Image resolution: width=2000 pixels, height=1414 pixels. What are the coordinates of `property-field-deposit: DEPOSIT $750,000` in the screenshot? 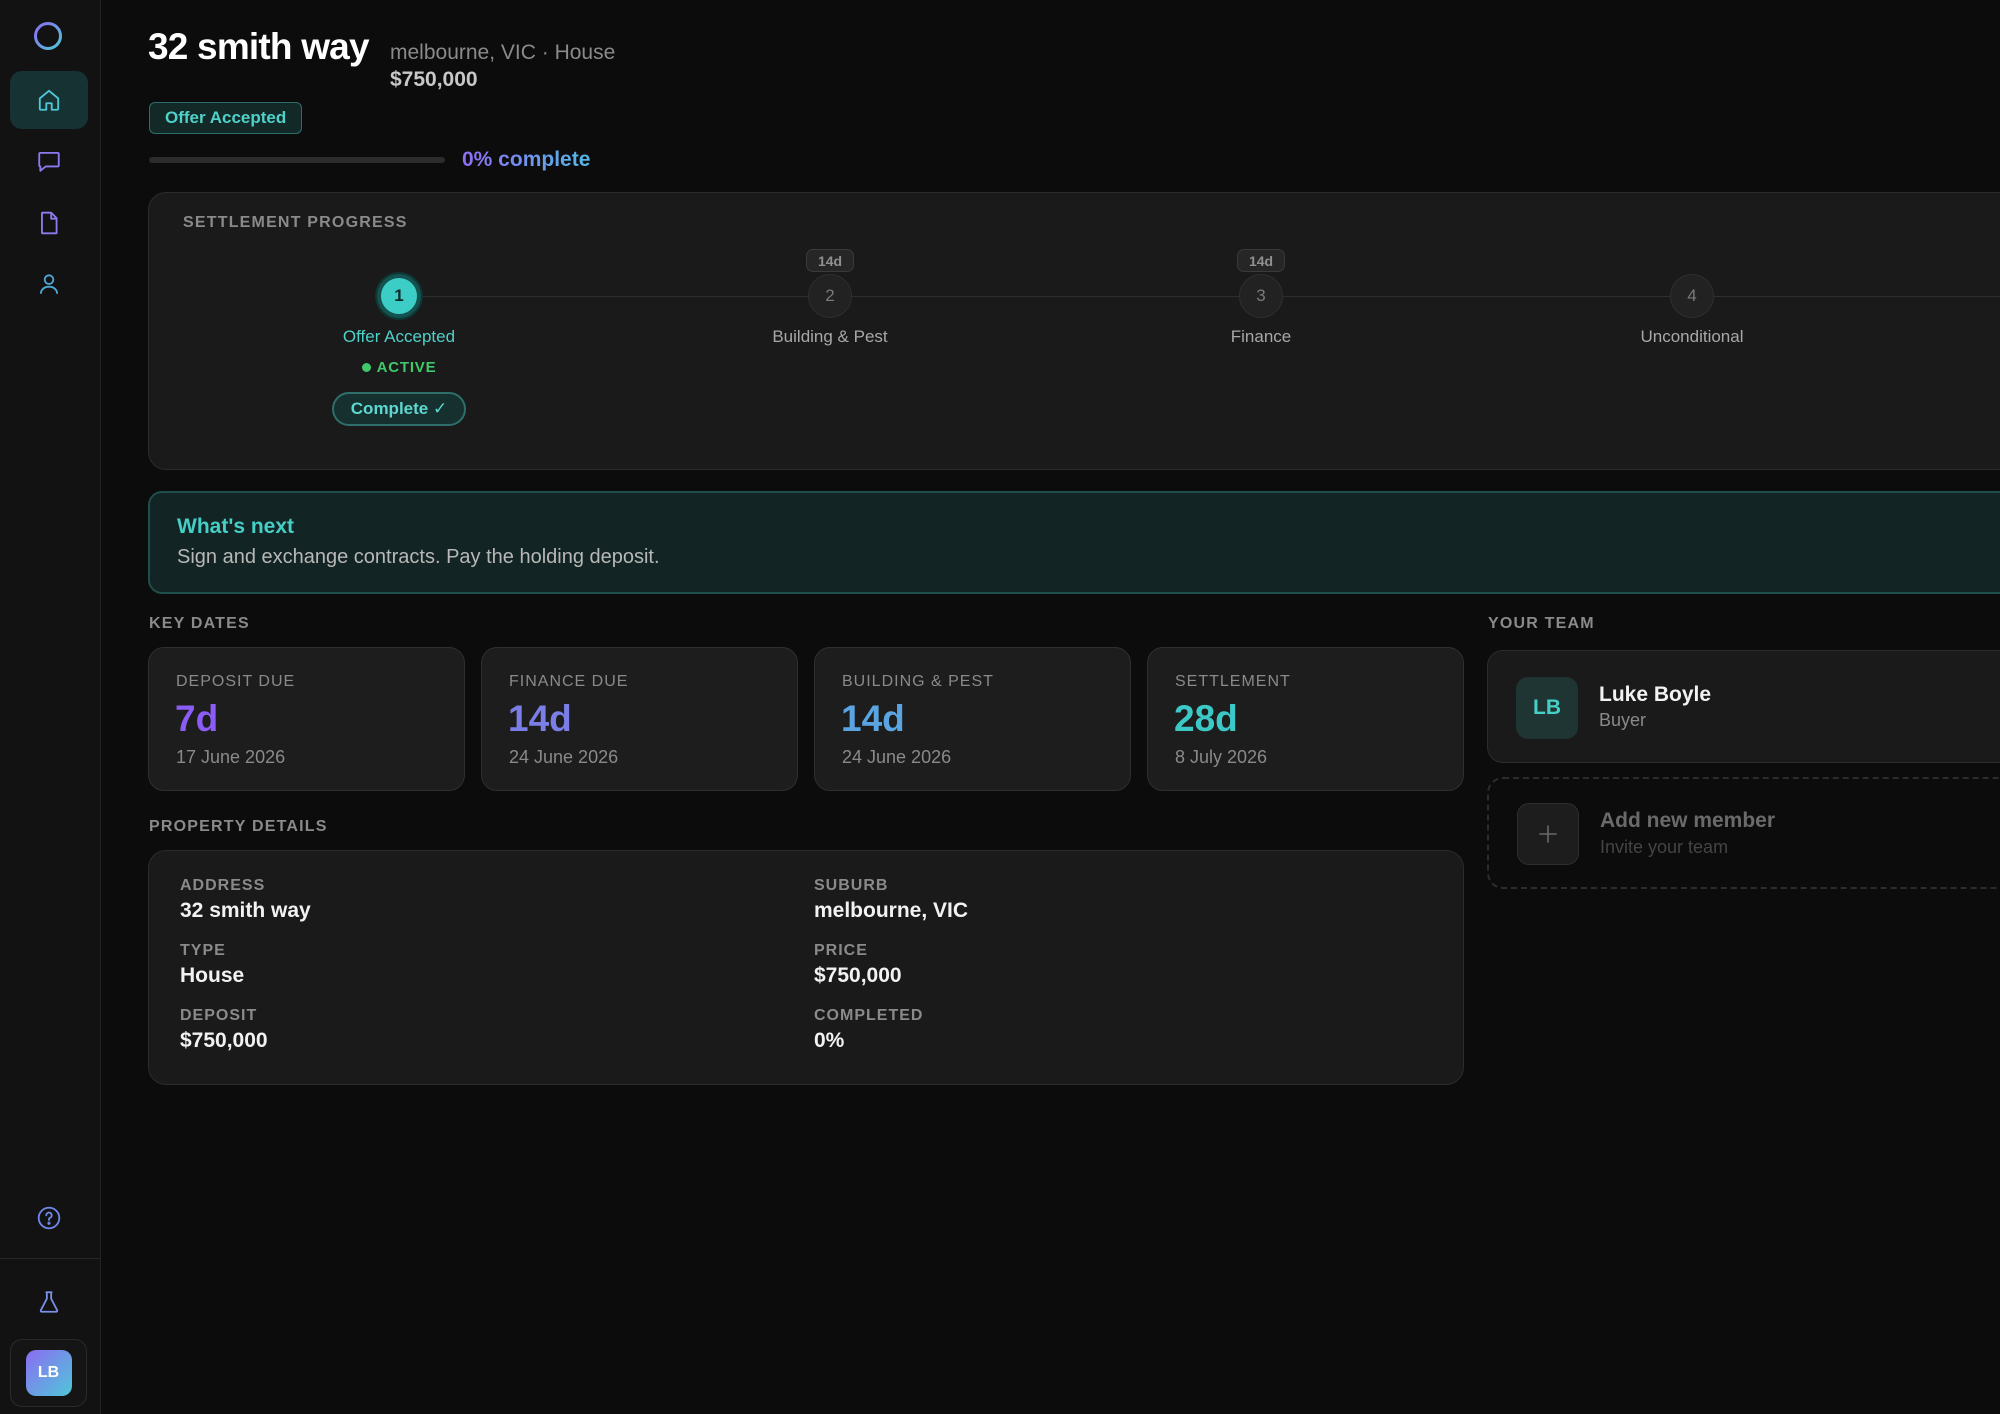 It's located at (224, 1030).